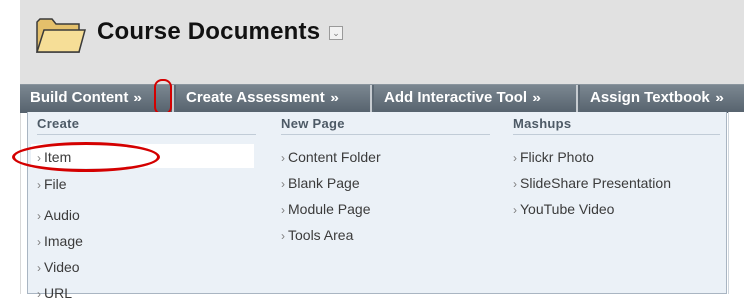 The image size is (744, 305). Describe the element at coordinates (255, 97) in the screenshot. I see `create-assessment-label: Create Assessment` at that location.